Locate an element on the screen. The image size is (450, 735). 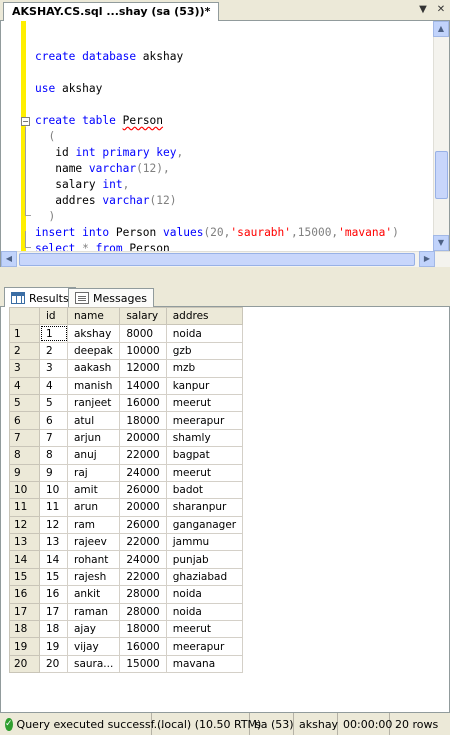
cell-name: raj is located at coordinates (93, 472).